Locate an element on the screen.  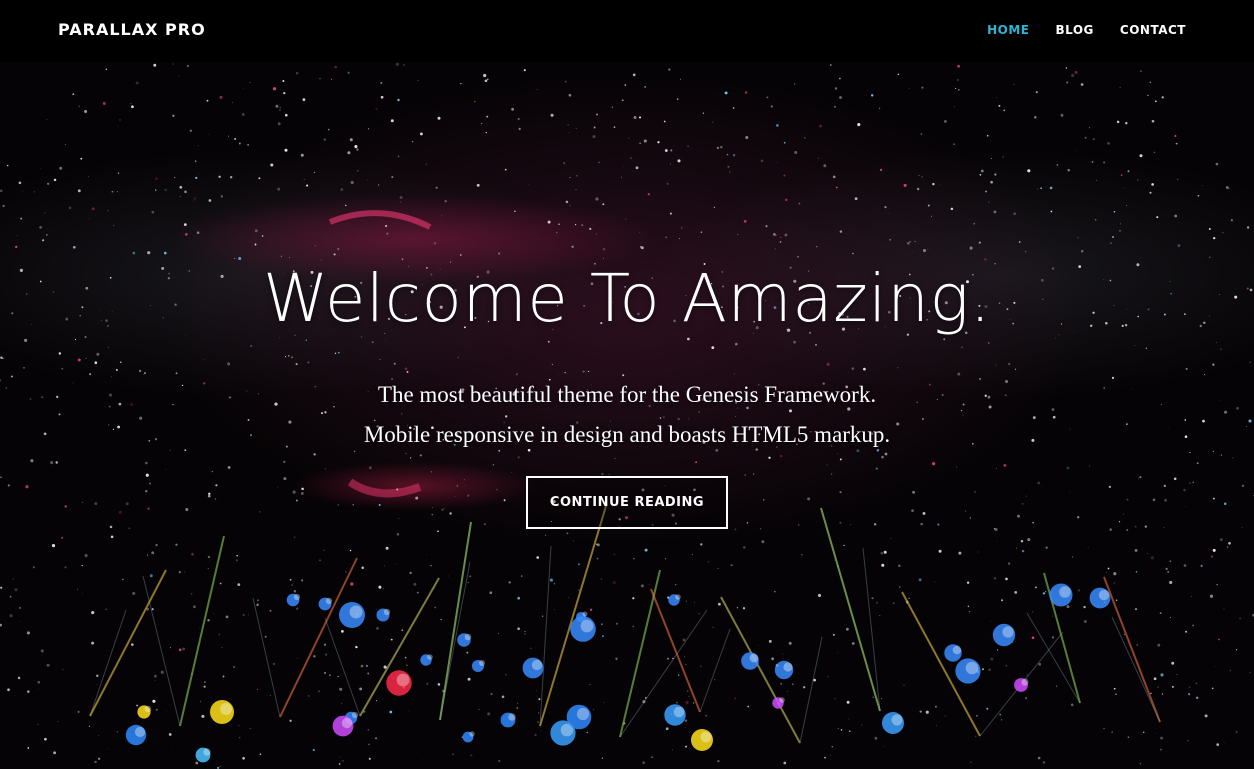
primary-nav: HOME BLOG CONTACT is located at coordinates (1086, 30).